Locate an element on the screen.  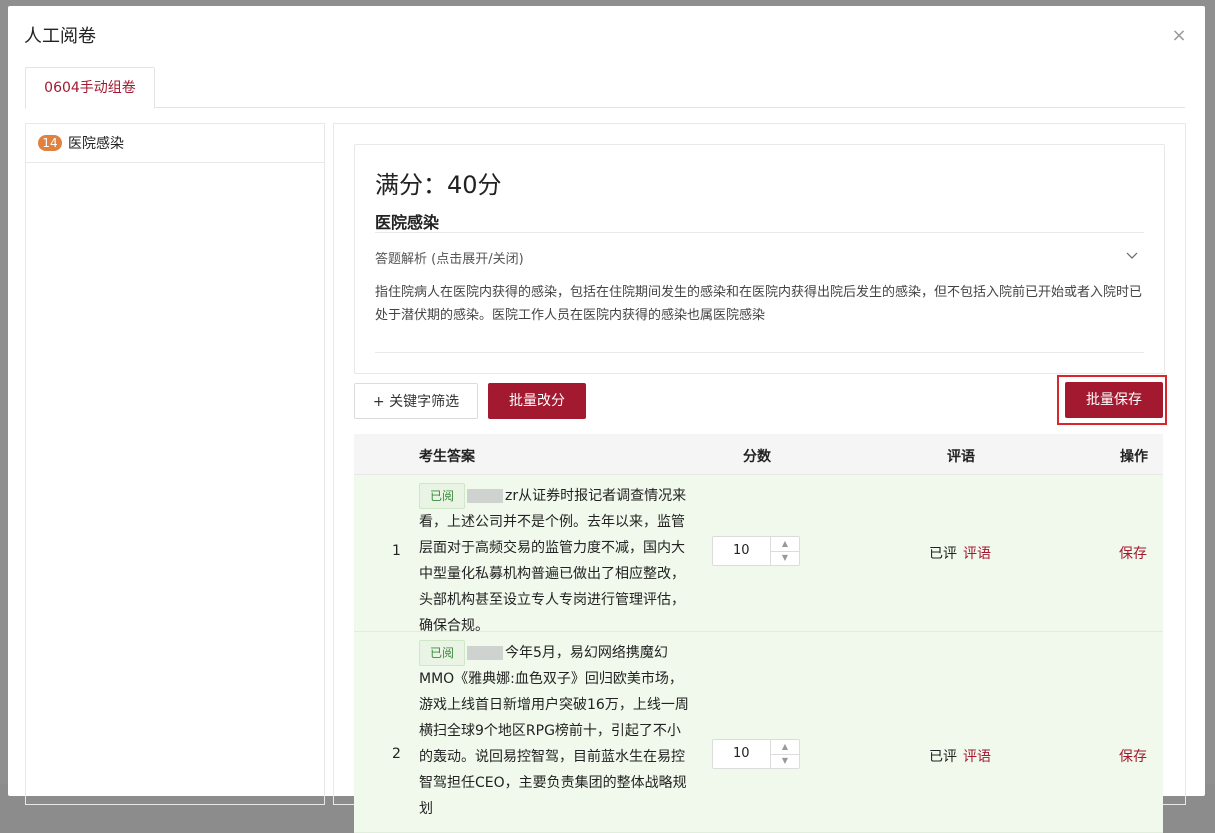
paper-tabs: 0604手动组卷 is located at coordinates (605, 88).